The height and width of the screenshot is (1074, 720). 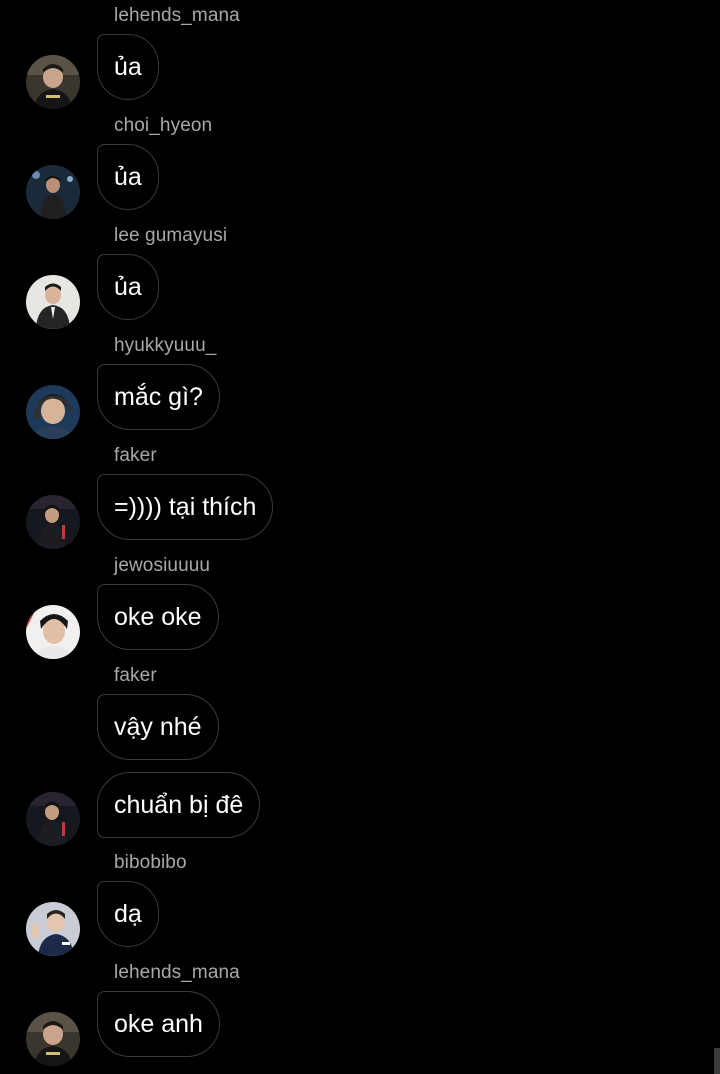 What do you see at coordinates (717, 1061) in the screenshot?
I see `scrollbar-thumb` at bounding box center [717, 1061].